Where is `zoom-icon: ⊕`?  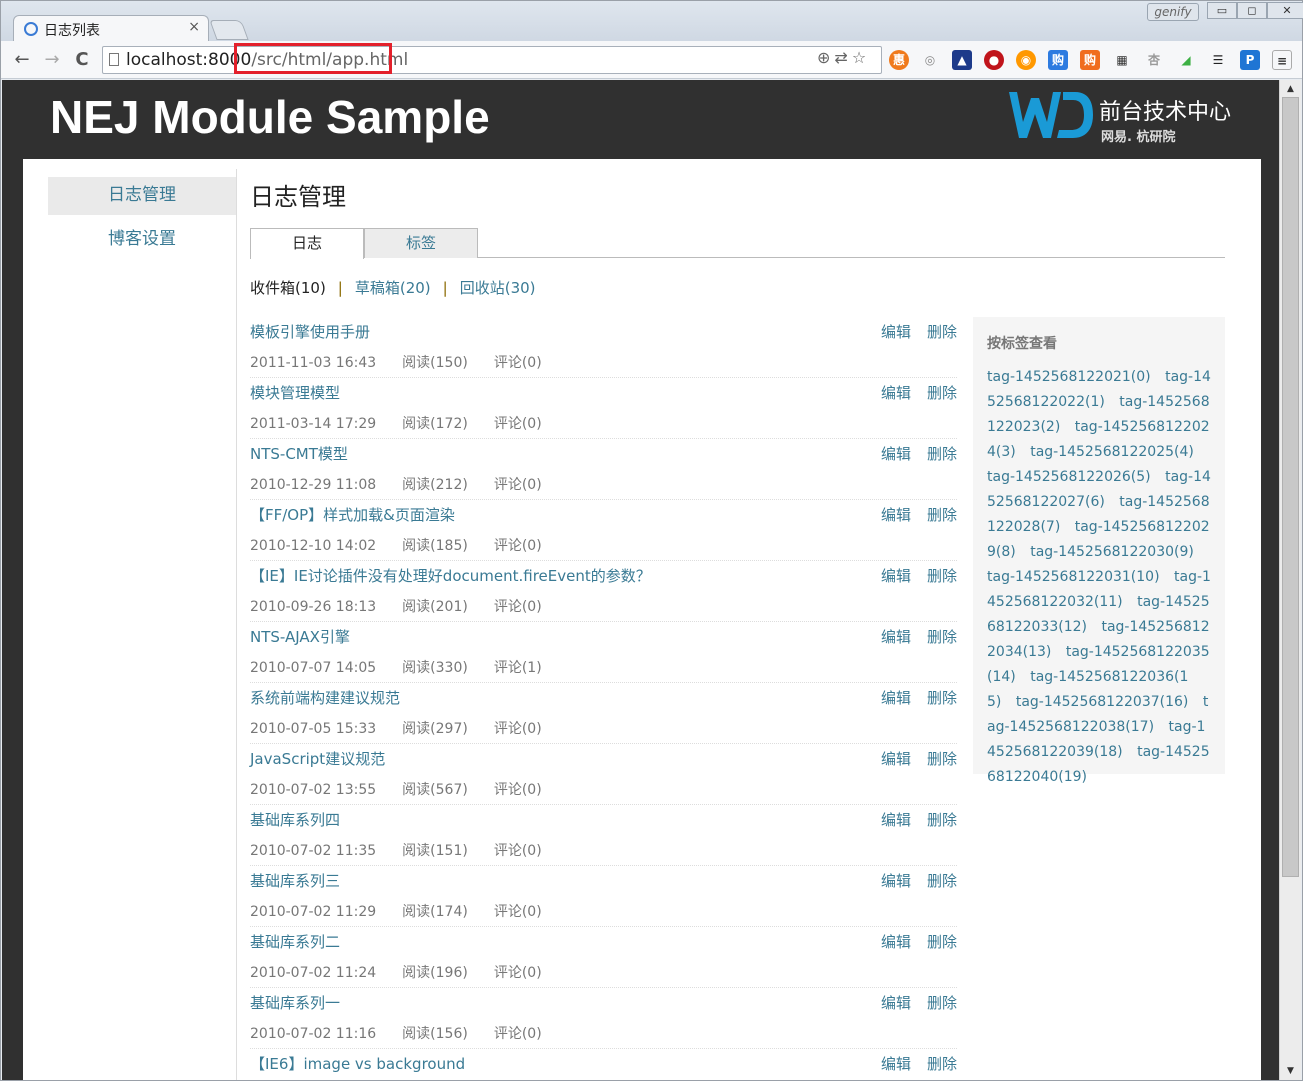 zoom-icon: ⊕ is located at coordinates (825, 57).